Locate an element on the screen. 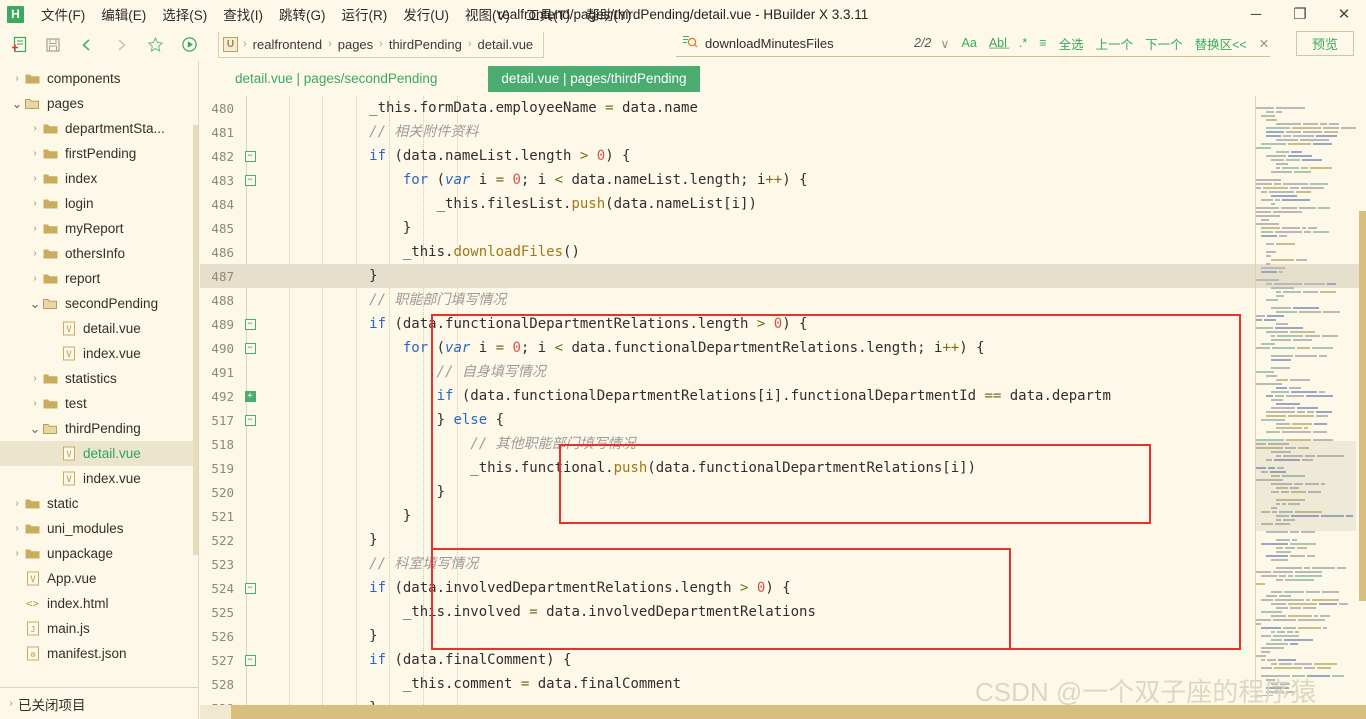 The image size is (1366, 719). code-line: 485 } is located at coordinates (783, 228).